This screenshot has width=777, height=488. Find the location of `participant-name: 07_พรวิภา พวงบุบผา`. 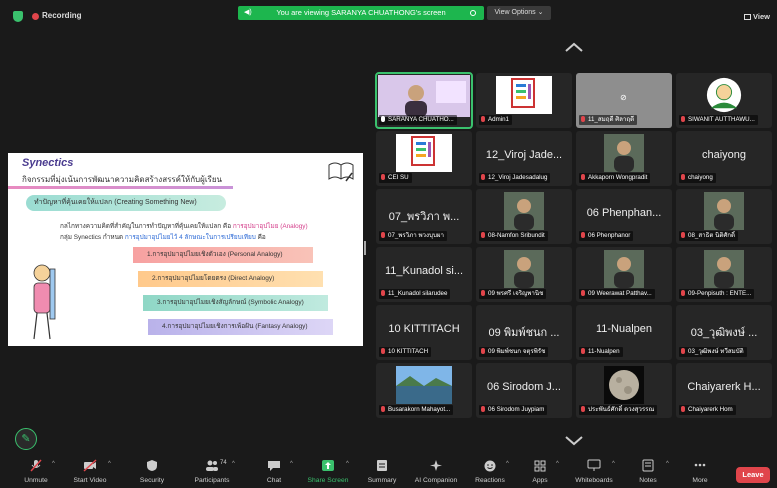

participant-name: 07_พรวิภา พวงบุบผา is located at coordinates (416, 235).